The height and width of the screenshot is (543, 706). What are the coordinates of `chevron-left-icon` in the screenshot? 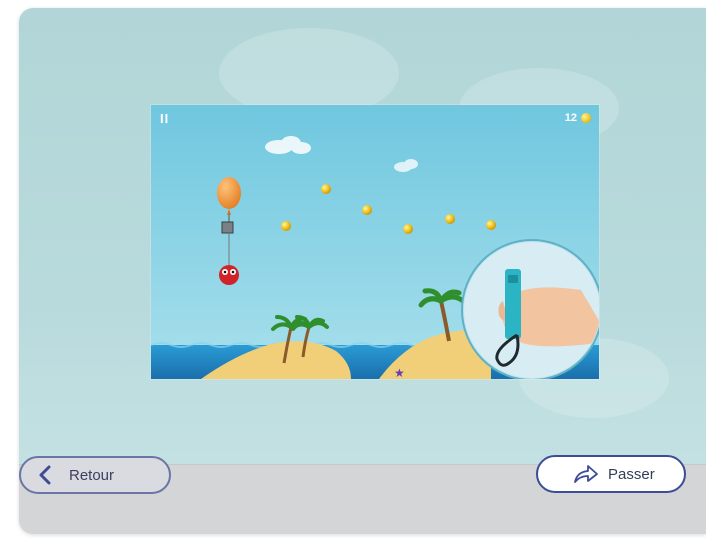 It's located at (45, 475).